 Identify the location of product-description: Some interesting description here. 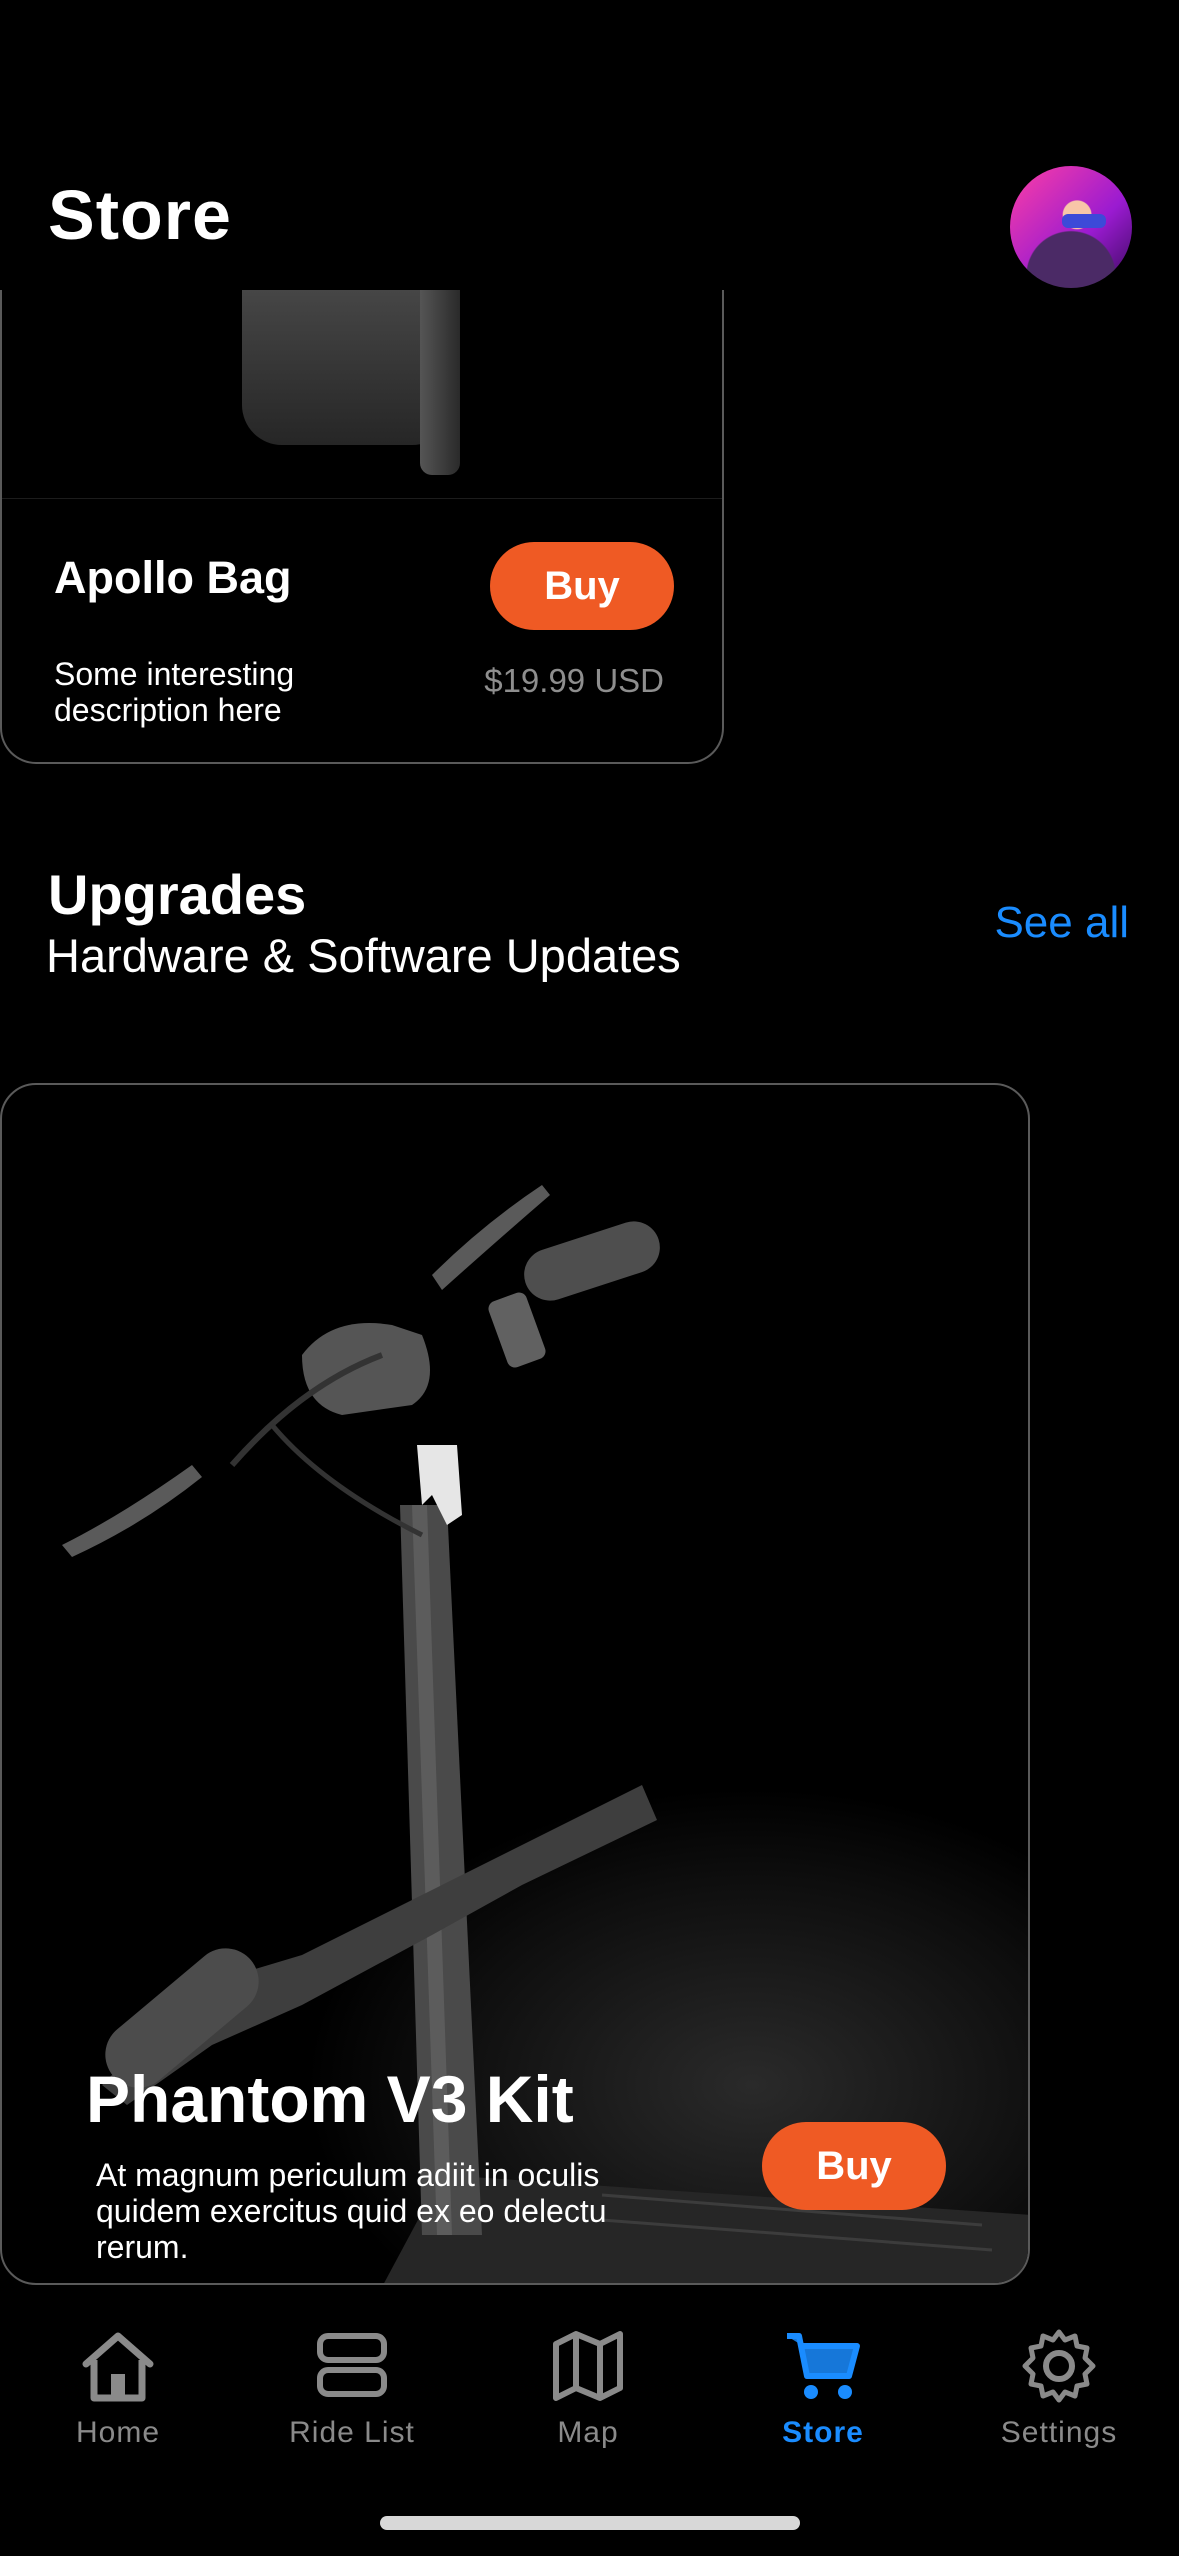
(174, 692).